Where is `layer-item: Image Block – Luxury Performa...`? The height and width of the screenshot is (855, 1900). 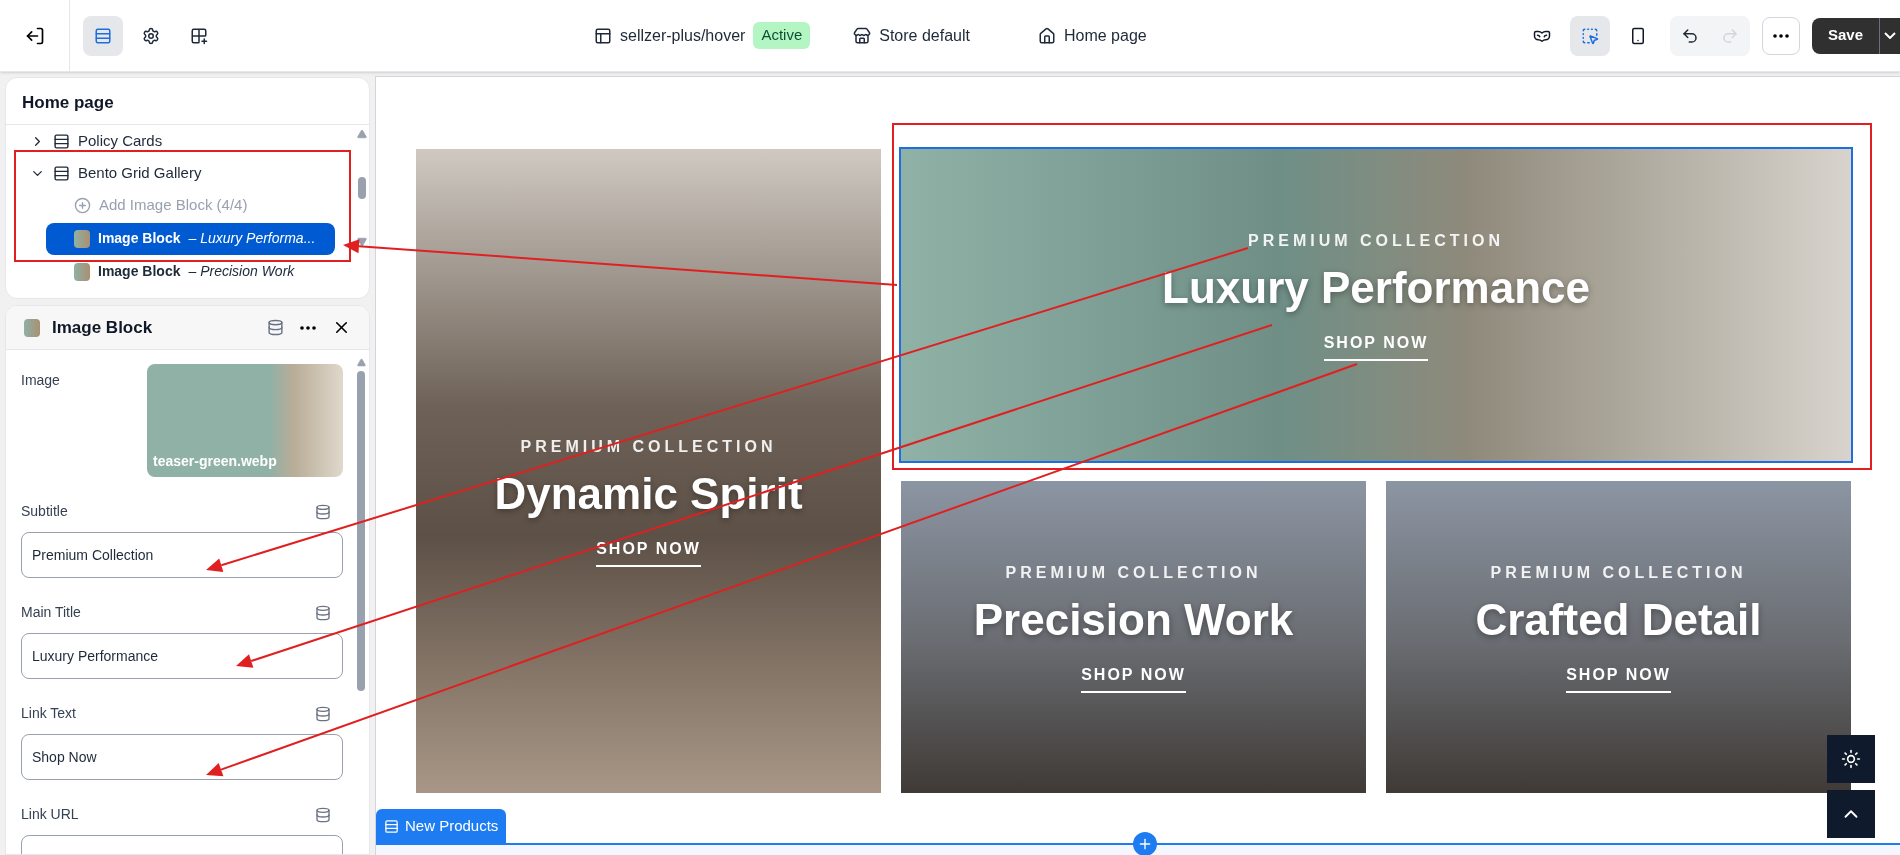
layer-item: Image Block – Luxury Performa... is located at coordinates (190, 238).